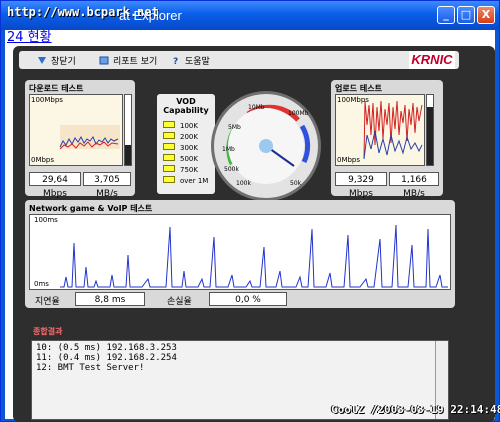 Image resolution: width=500 pixels, height=422 pixels. Describe the element at coordinates (90, 368) in the screenshot. I see `log-line: 12: BMT Test Server!` at that location.